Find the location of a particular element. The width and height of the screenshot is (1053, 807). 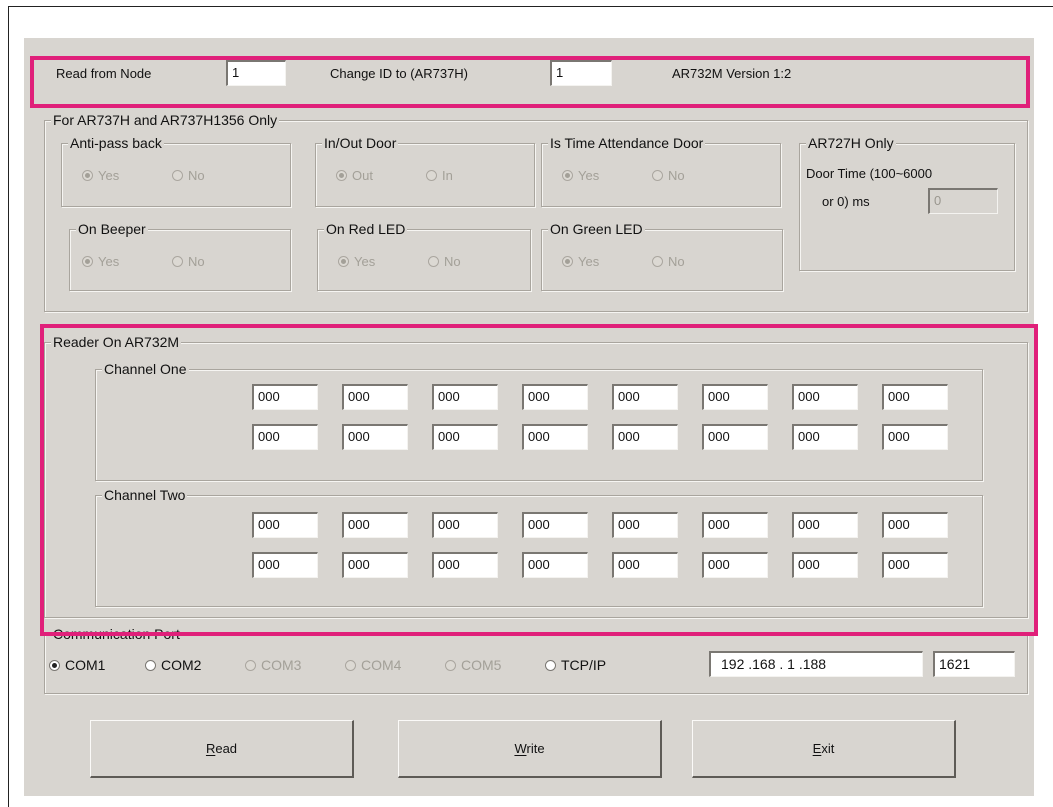

antipass-group: Anti-pass back Yes No is located at coordinates (176, 171).